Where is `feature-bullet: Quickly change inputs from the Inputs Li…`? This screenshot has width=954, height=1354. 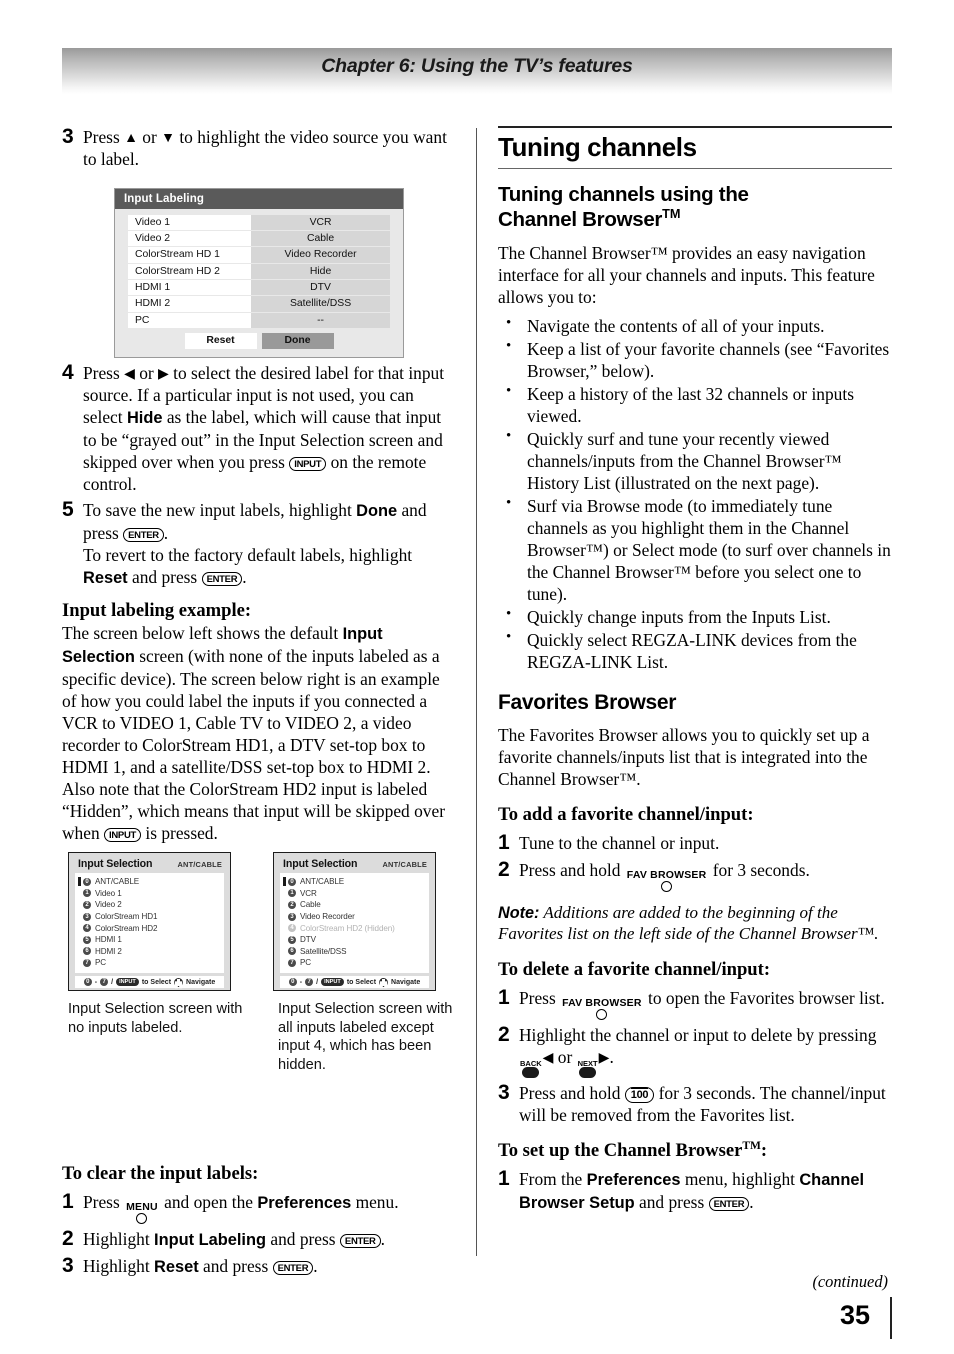 feature-bullet: Quickly change inputs from the Inputs Li… is located at coordinates (695, 616).